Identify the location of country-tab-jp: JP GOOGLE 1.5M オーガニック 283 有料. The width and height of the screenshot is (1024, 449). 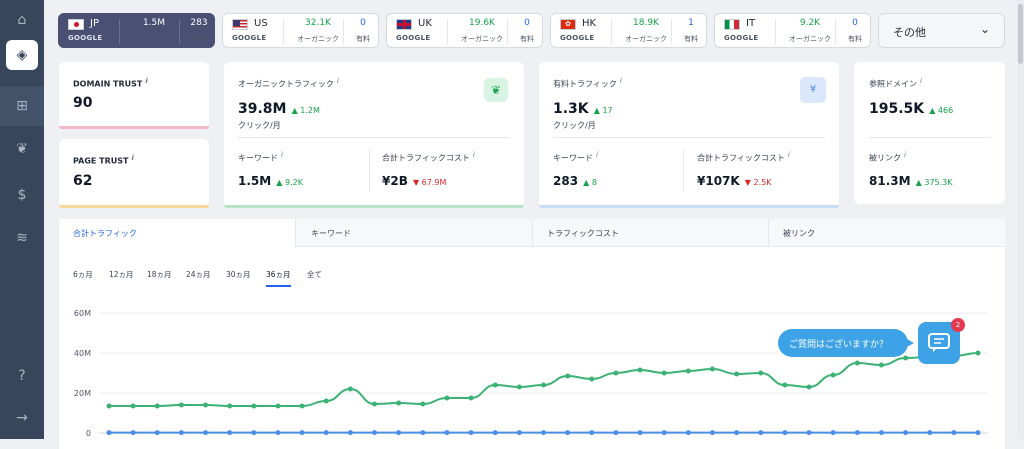
(136, 30).